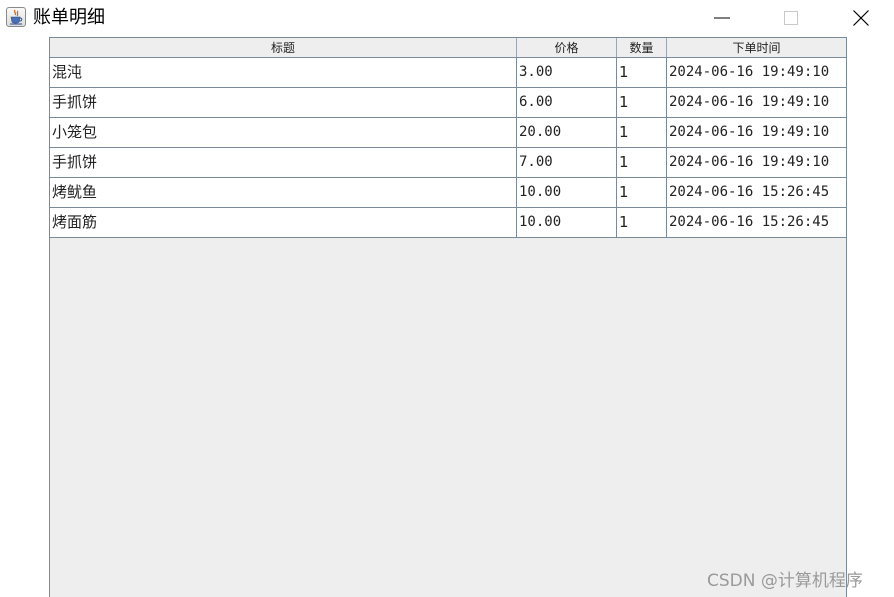 The width and height of the screenshot is (894, 597). What do you see at coordinates (447, 18) in the screenshot?
I see `title-bar: 账单明细` at bounding box center [447, 18].